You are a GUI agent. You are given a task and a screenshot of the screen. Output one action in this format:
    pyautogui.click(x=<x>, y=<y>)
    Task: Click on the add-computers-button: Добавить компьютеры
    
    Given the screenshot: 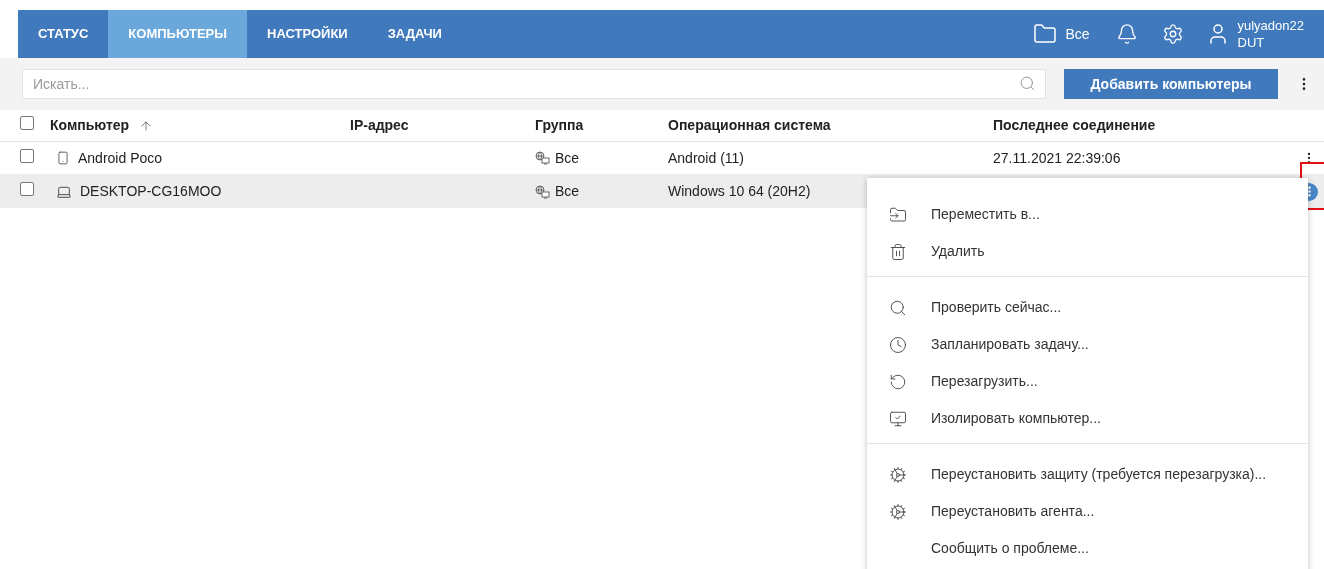 What is the action you would take?
    pyautogui.click(x=1171, y=84)
    